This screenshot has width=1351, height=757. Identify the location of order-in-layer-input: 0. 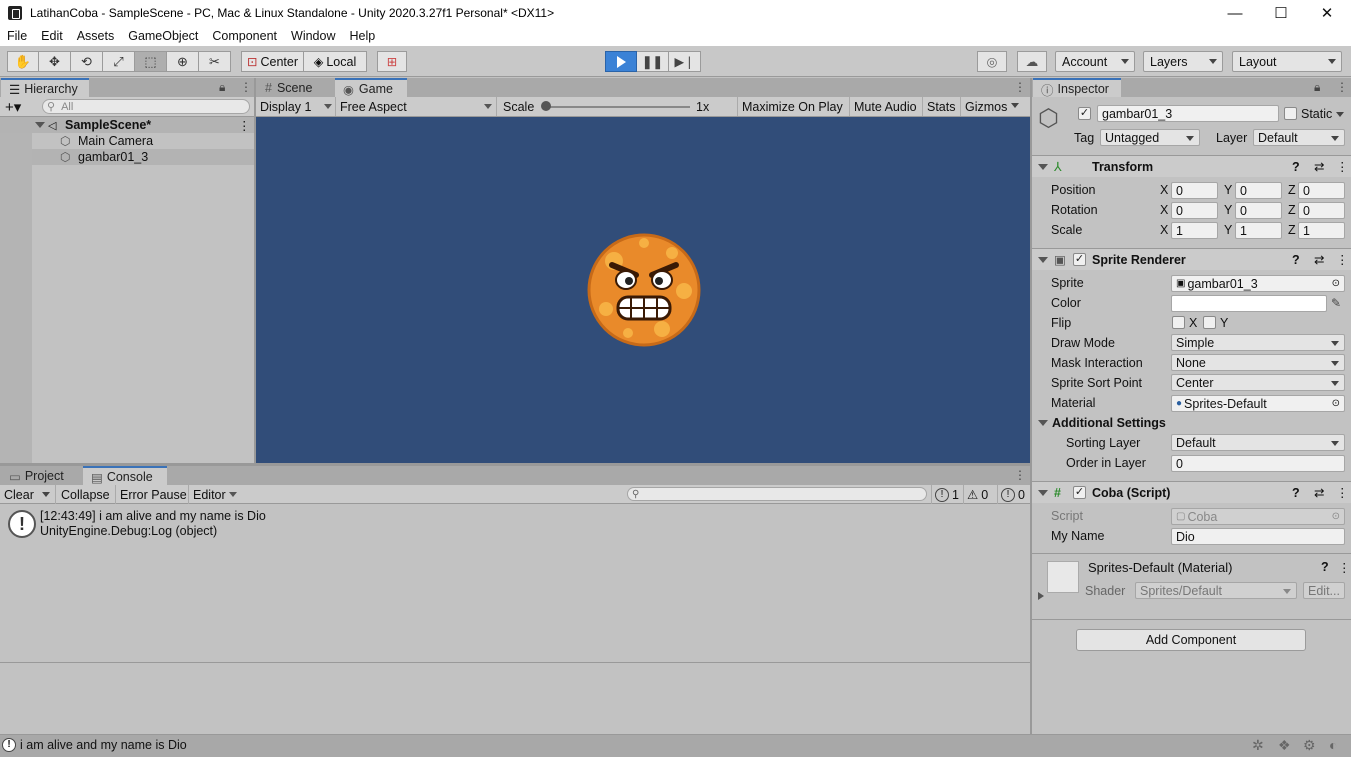
(1258, 463).